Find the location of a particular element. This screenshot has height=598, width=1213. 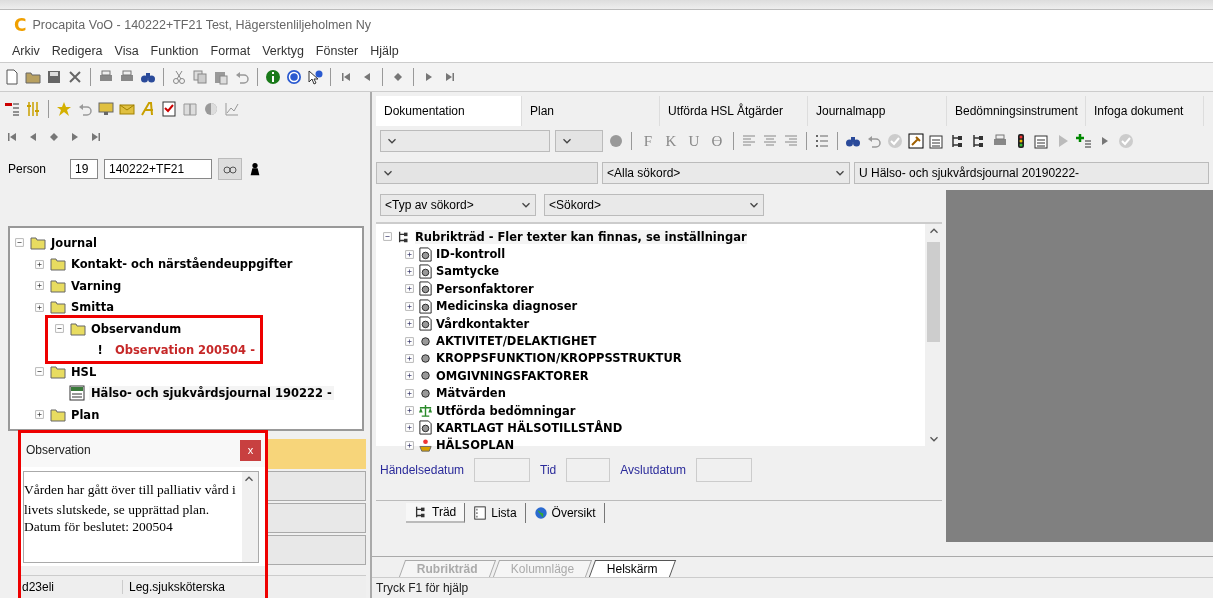

document-dropdown: U Hälso- och sjukvårdsjournal 20190222- is located at coordinates (1031, 173).